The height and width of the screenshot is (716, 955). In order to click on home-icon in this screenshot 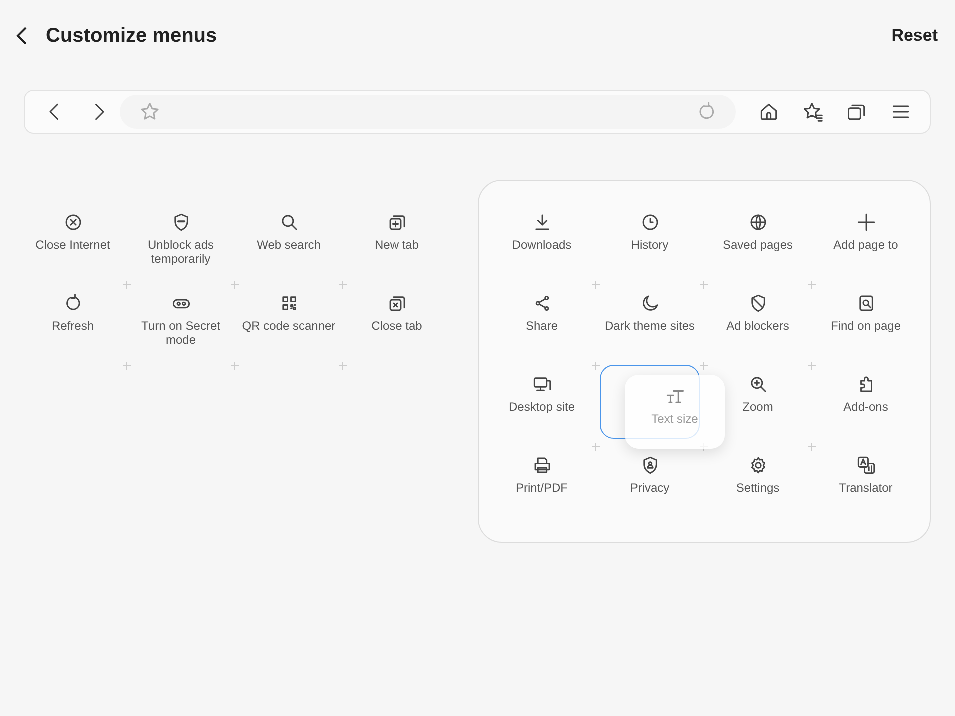, I will do `click(769, 112)`.